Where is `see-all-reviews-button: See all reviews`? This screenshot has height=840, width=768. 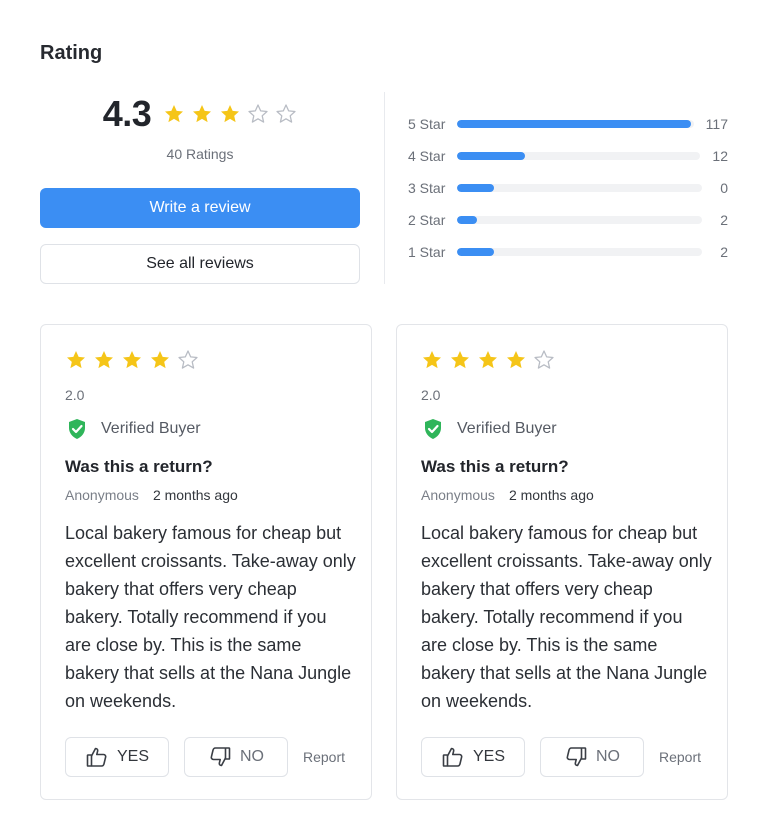 see-all-reviews-button: See all reviews is located at coordinates (200, 264).